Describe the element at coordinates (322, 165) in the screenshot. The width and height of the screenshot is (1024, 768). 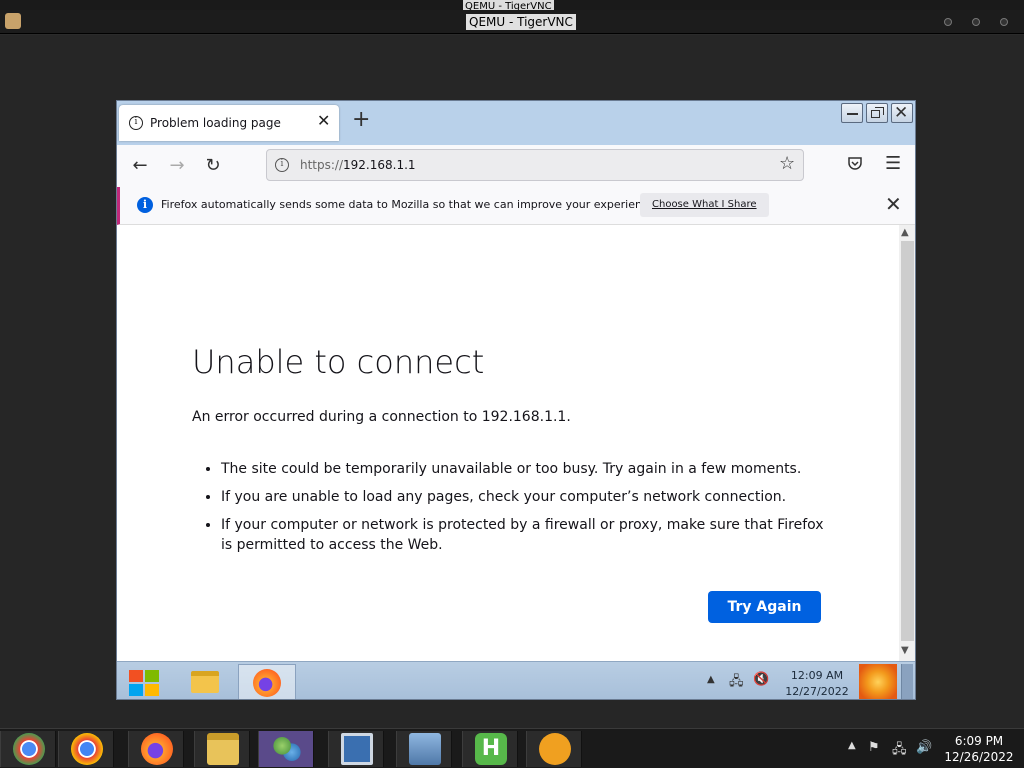
I see `url-scheme: https://` at that location.